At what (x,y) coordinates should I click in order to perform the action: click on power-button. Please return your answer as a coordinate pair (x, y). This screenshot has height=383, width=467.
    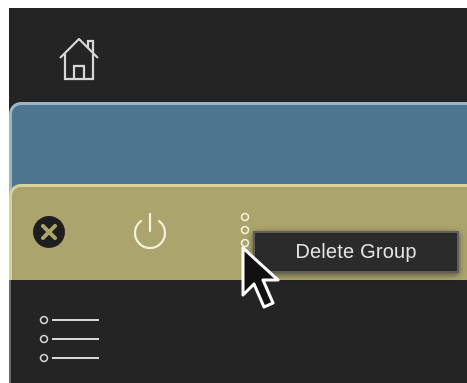
    Looking at the image, I should click on (150, 232).